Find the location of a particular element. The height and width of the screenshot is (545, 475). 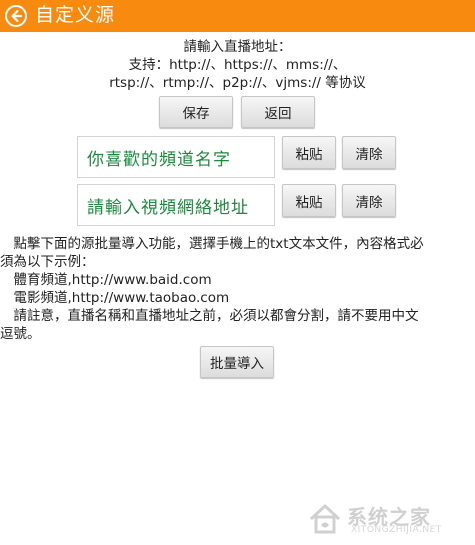

info-line-3: rtsp://、rtmp://、p2p://、vjms:// 等协议 is located at coordinates (237, 83).